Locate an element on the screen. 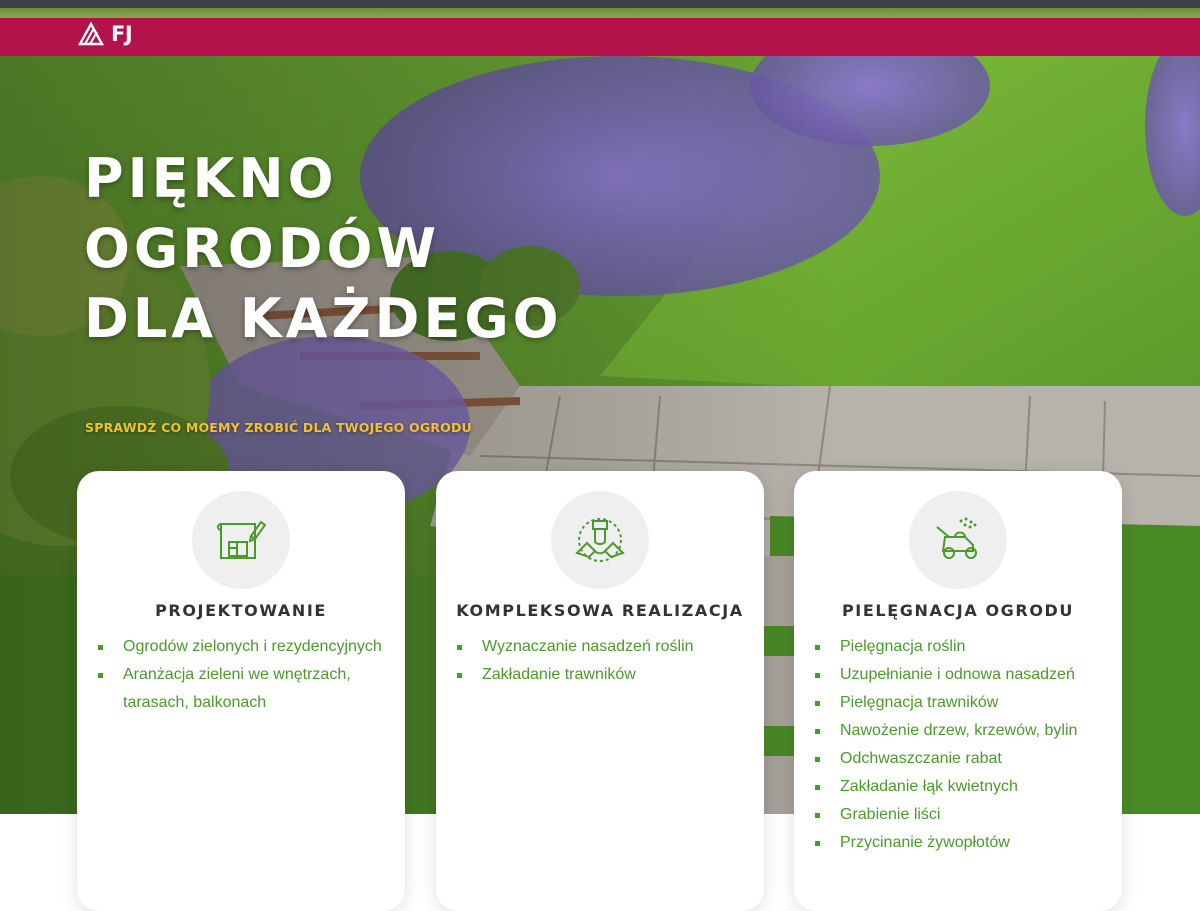 Image resolution: width=1200 pixels, height=911 pixels. list-item: Uzupełnianie i odnowa nasadzeń is located at coordinates (964, 675).